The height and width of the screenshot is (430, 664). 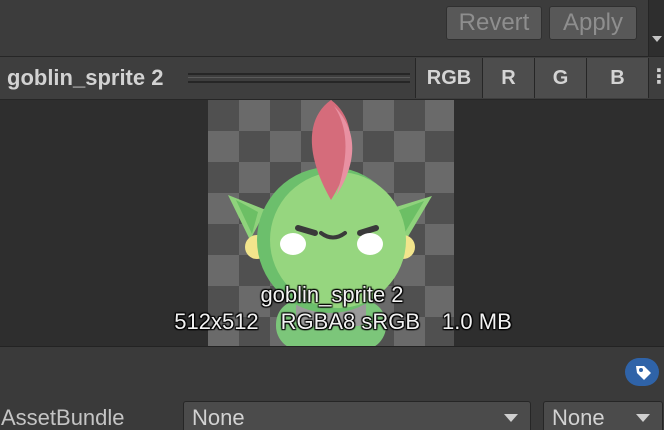 I want to click on channel-rgb-button: RGB, so click(x=448, y=78).